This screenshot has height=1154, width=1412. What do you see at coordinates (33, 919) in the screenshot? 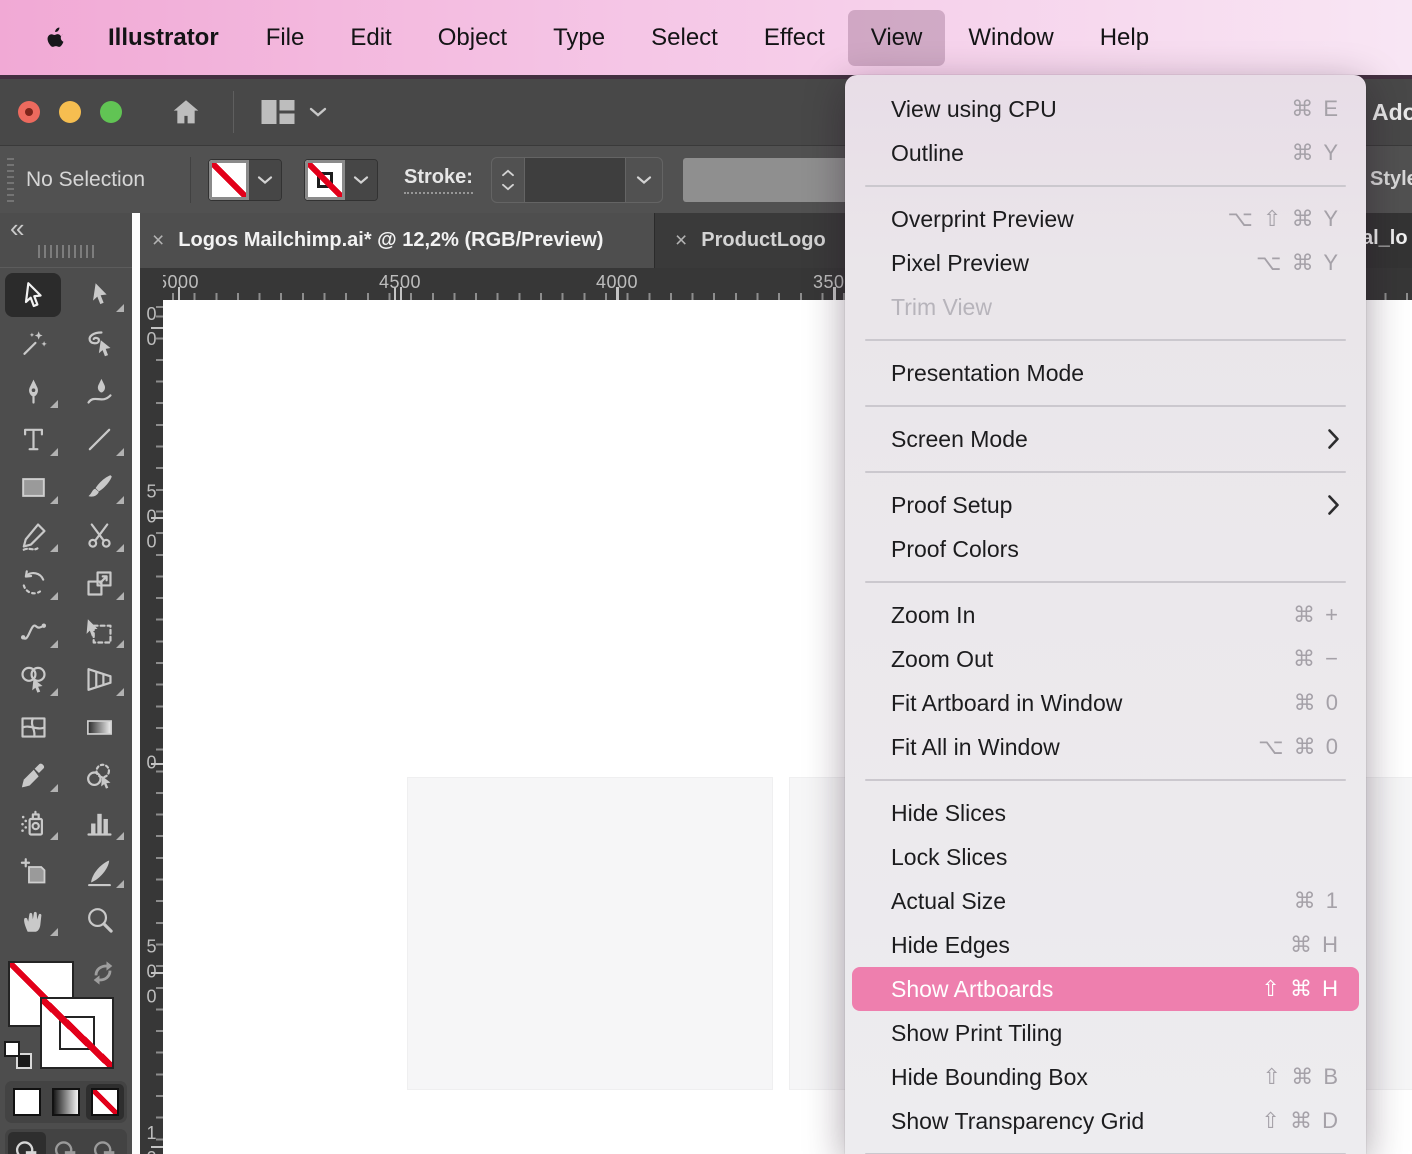
I see `hand-tool` at bounding box center [33, 919].